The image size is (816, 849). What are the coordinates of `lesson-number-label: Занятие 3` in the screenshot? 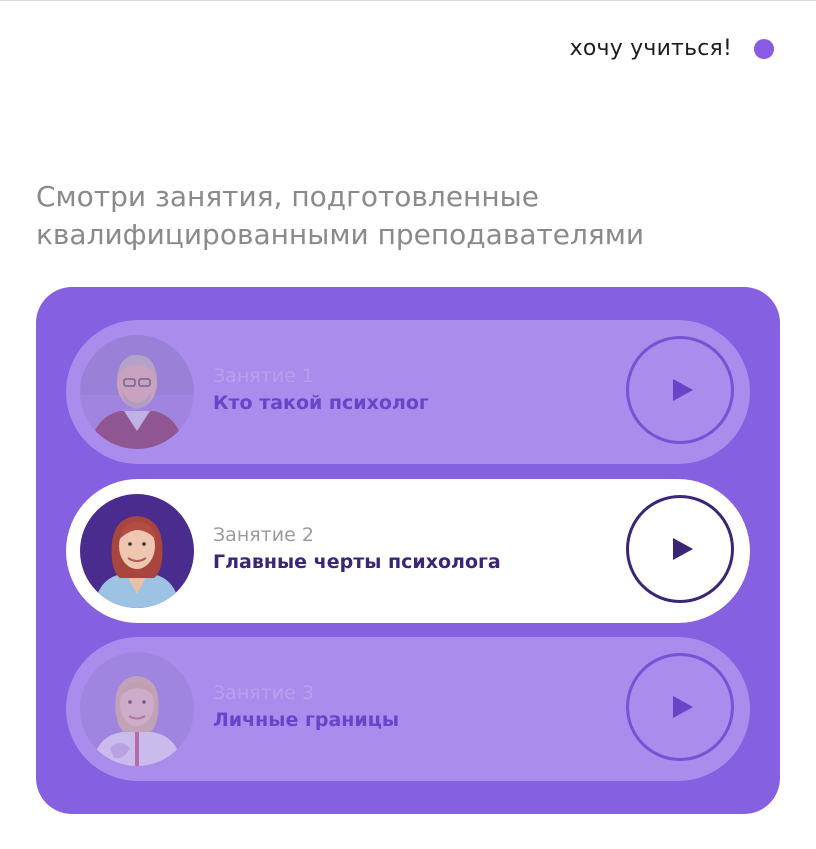 It's located at (263, 693).